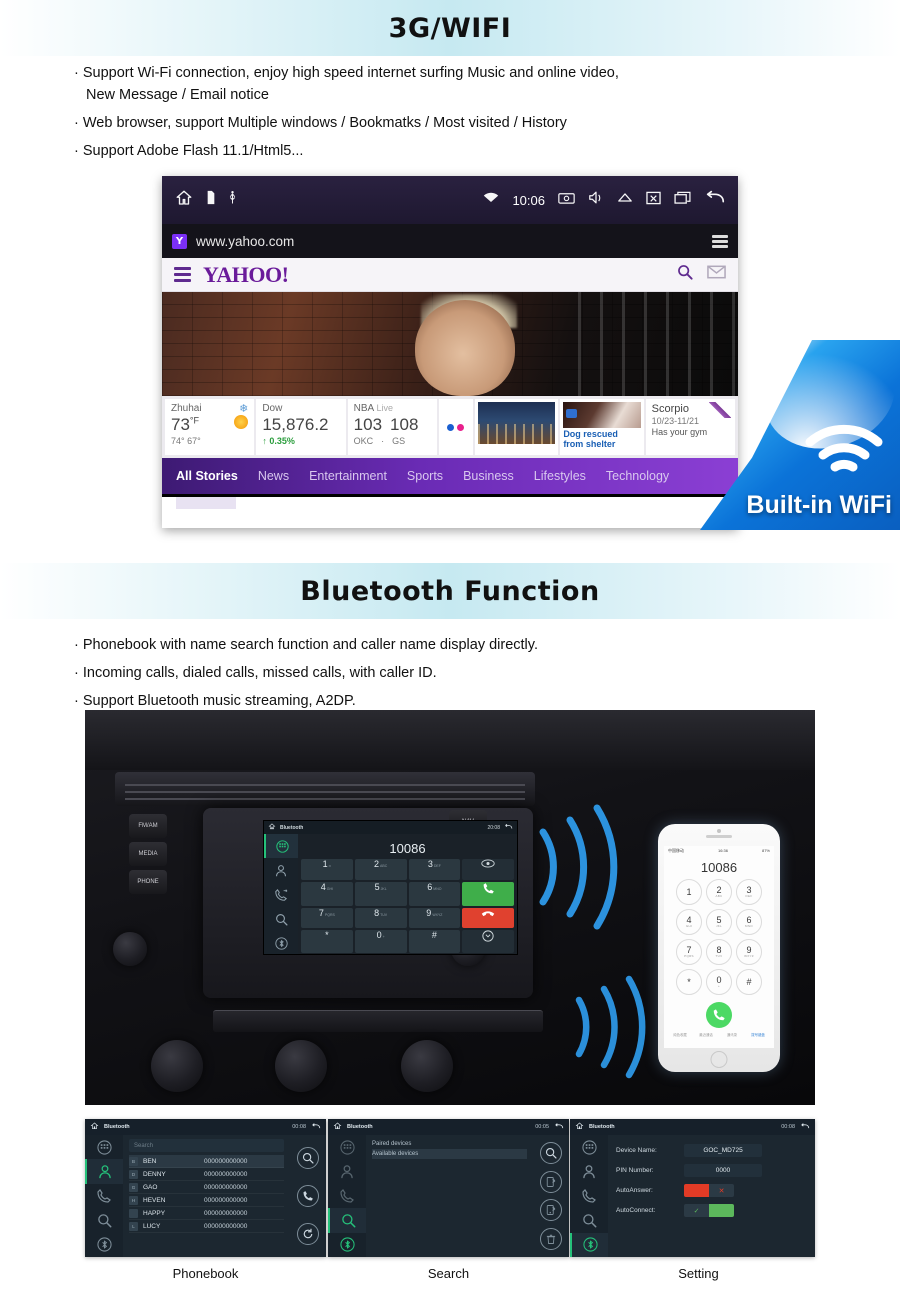 The height and width of the screenshot is (1311, 900). What do you see at coordinates (566, 200) in the screenshot?
I see `camera-icon` at bounding box center [566, 200].